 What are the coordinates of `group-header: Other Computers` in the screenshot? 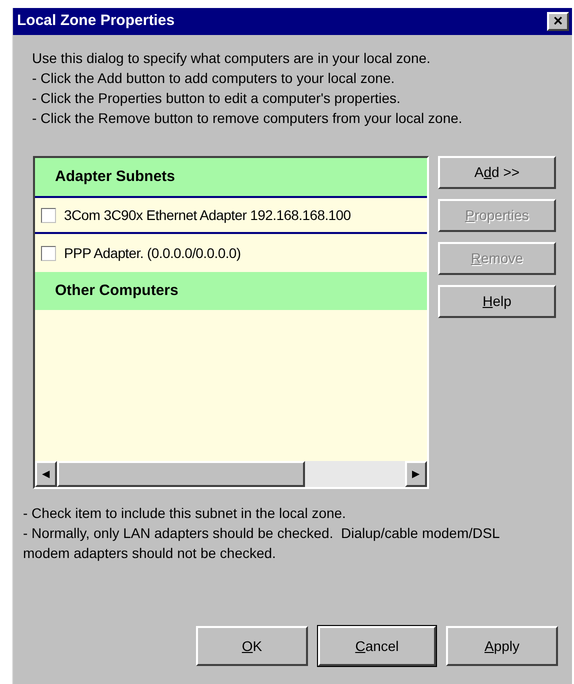 It's located at (231, 291).